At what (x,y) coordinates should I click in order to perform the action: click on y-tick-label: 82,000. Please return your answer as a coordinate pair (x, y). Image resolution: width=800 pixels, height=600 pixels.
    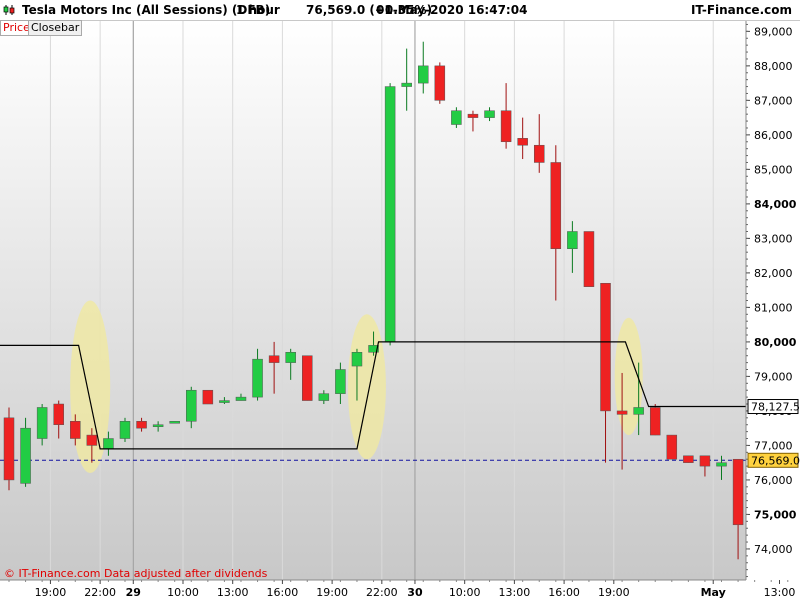
    Looking at the image, I should click on (773, 273).